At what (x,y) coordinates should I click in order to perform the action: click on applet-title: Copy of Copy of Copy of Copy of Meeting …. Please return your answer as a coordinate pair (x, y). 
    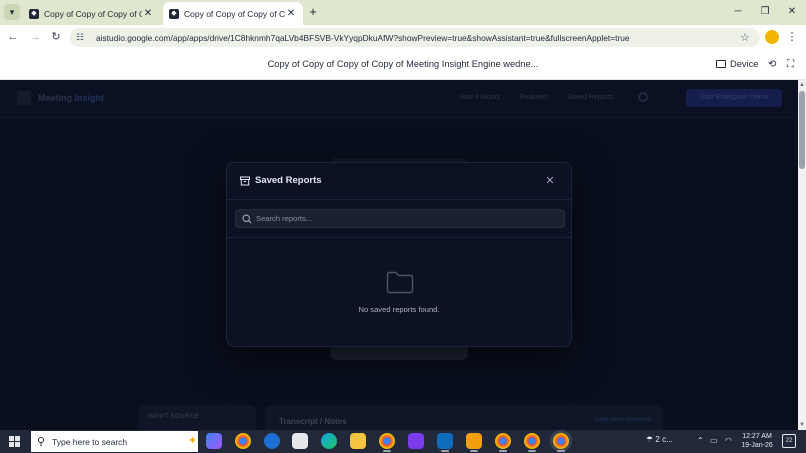
    Looking at the image, I should click on (403, 64).